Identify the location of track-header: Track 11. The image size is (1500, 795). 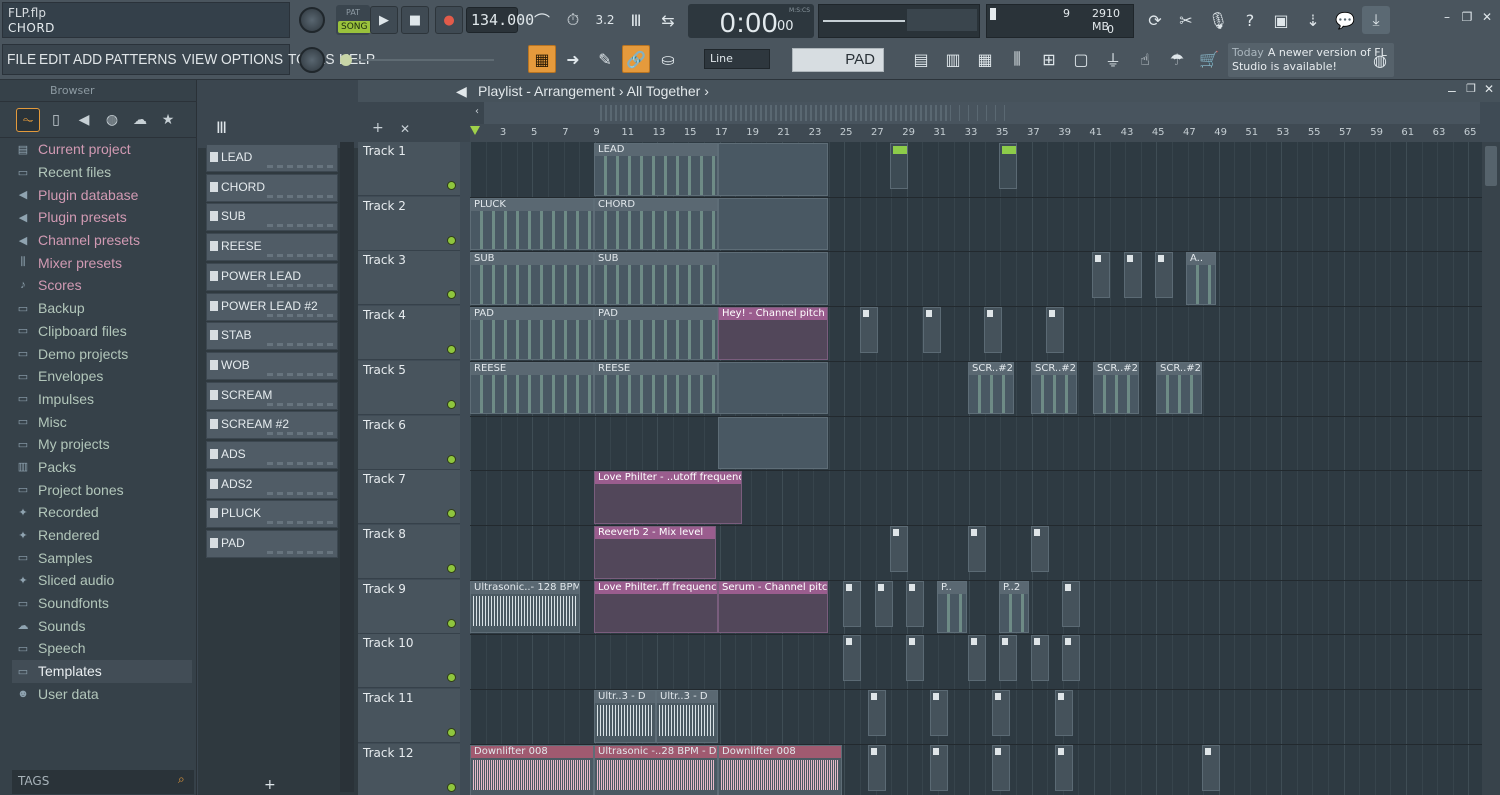
(409, 716).